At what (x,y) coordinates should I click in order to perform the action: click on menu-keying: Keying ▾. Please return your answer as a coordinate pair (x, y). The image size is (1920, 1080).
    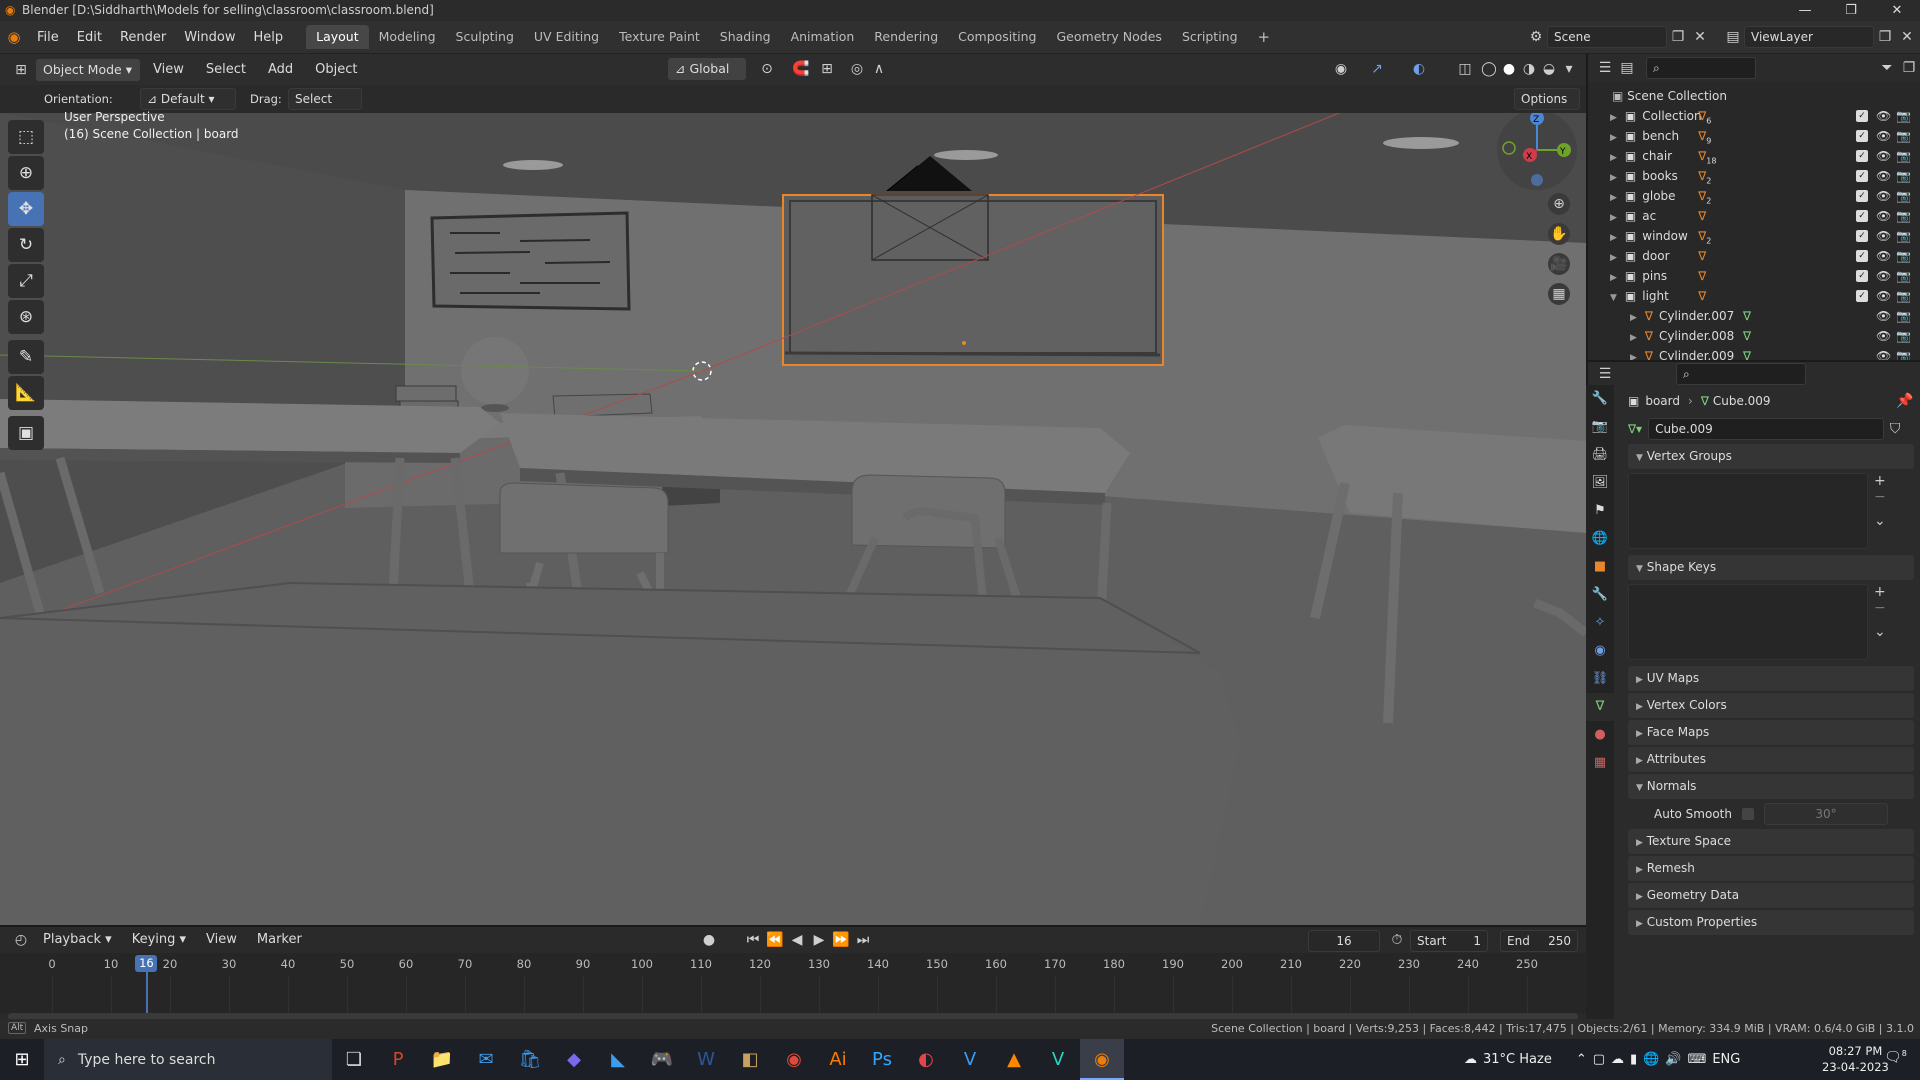
    Looking at the image, I should click on (159, 940).